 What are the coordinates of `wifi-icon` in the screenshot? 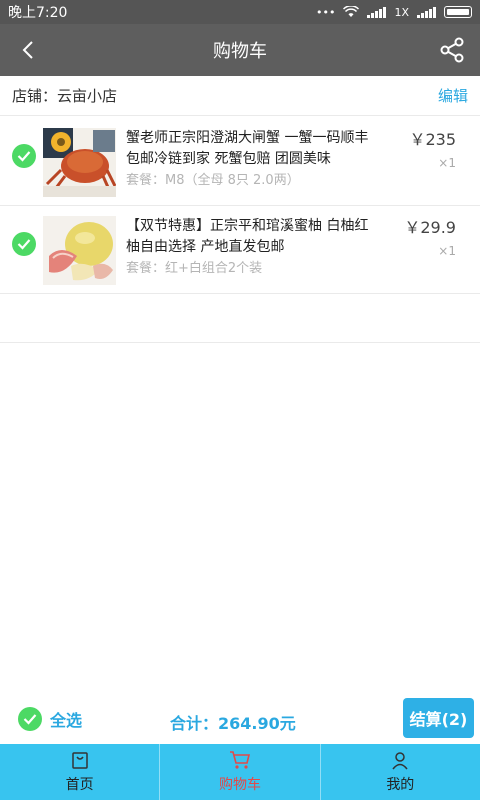 It's located at (351, 11).